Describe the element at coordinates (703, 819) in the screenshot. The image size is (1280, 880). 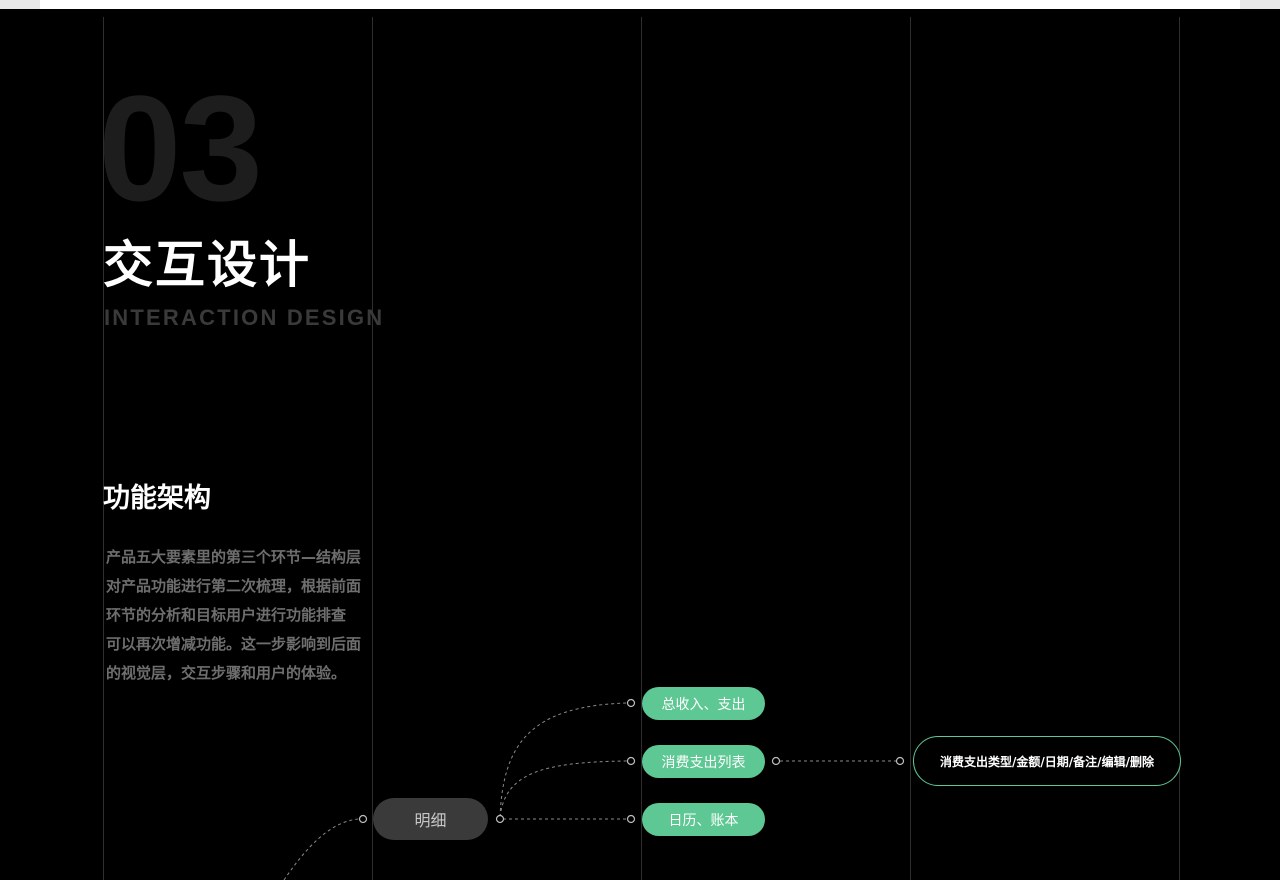
I see `mindmap-node-calendar-ledger: 日历、账本` at that location.